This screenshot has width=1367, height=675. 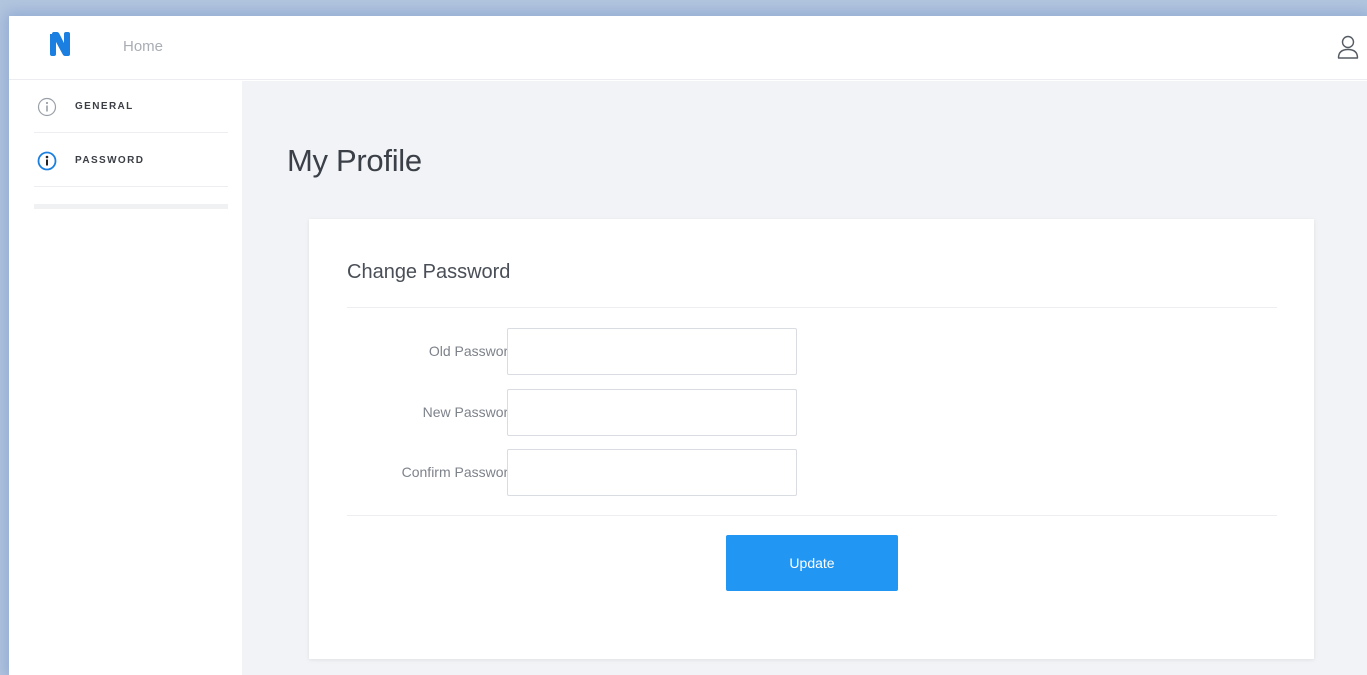 I want to click on new-password-field, so click(x=652, y=412).